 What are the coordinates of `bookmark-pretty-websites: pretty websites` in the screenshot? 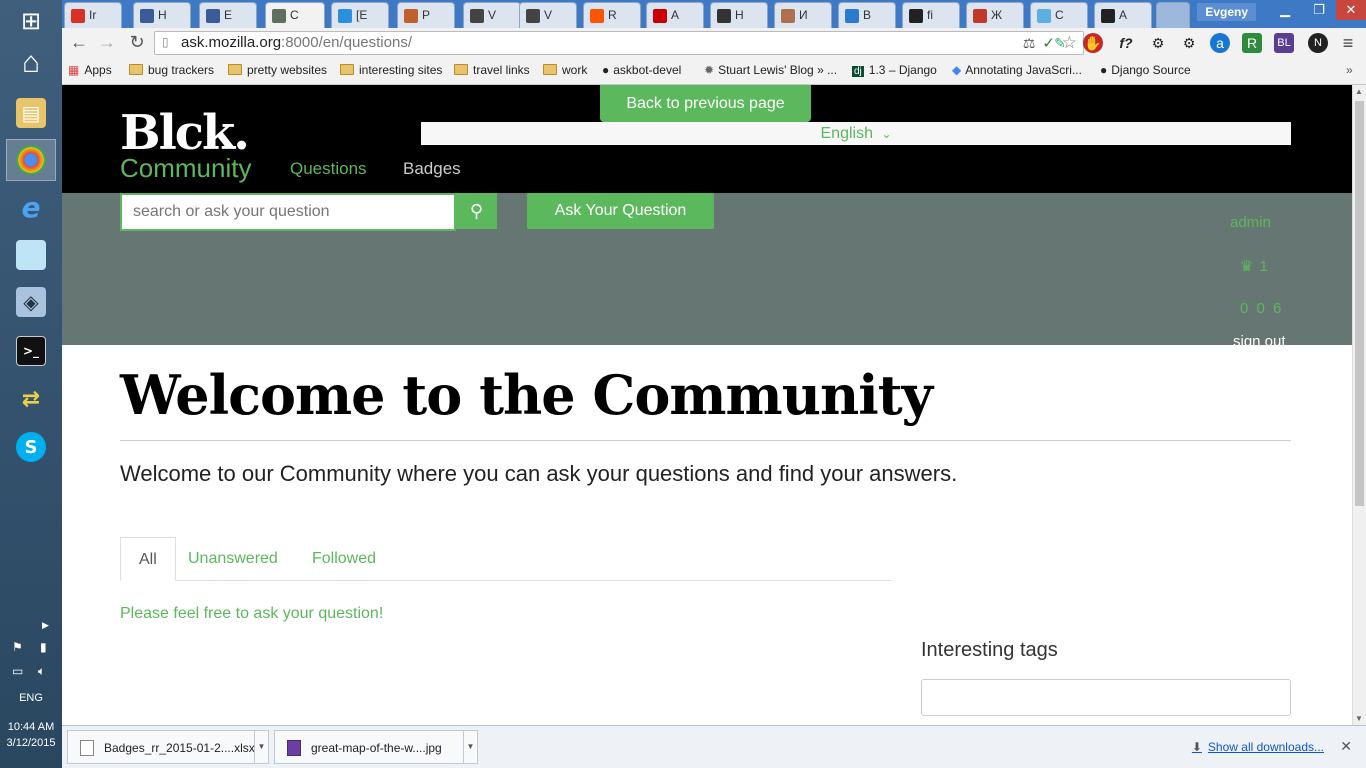 It's located at (277, 70).